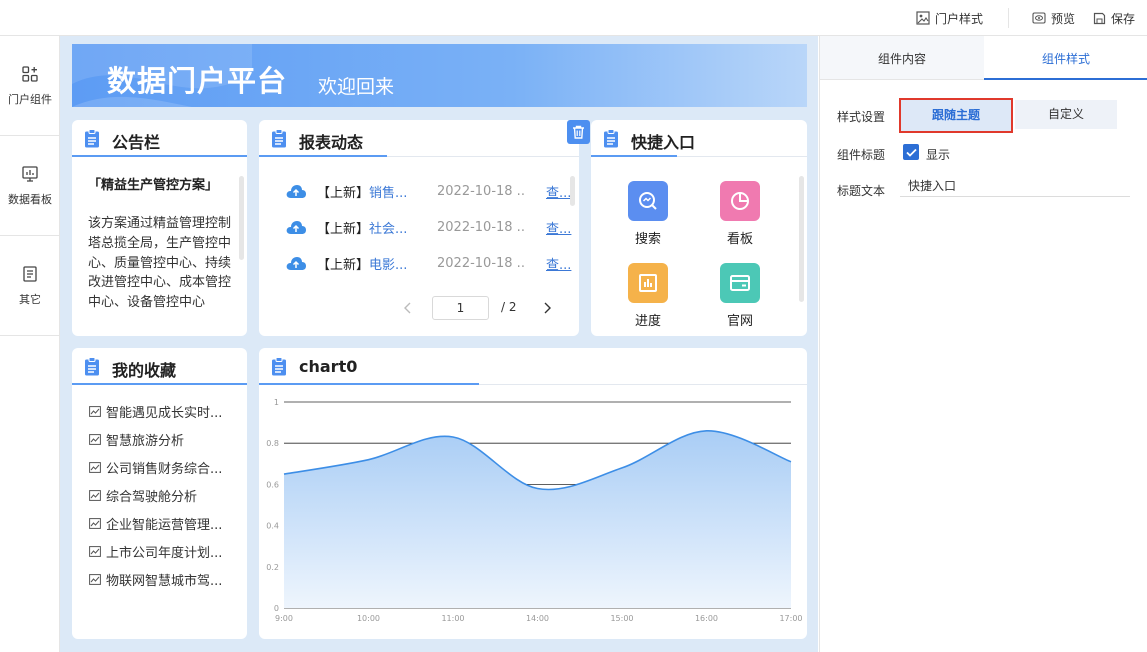 Image resolution: width=1147 pixels, height=652 pixels. I want to click on report-title: 报表动态, so click(331, 142).